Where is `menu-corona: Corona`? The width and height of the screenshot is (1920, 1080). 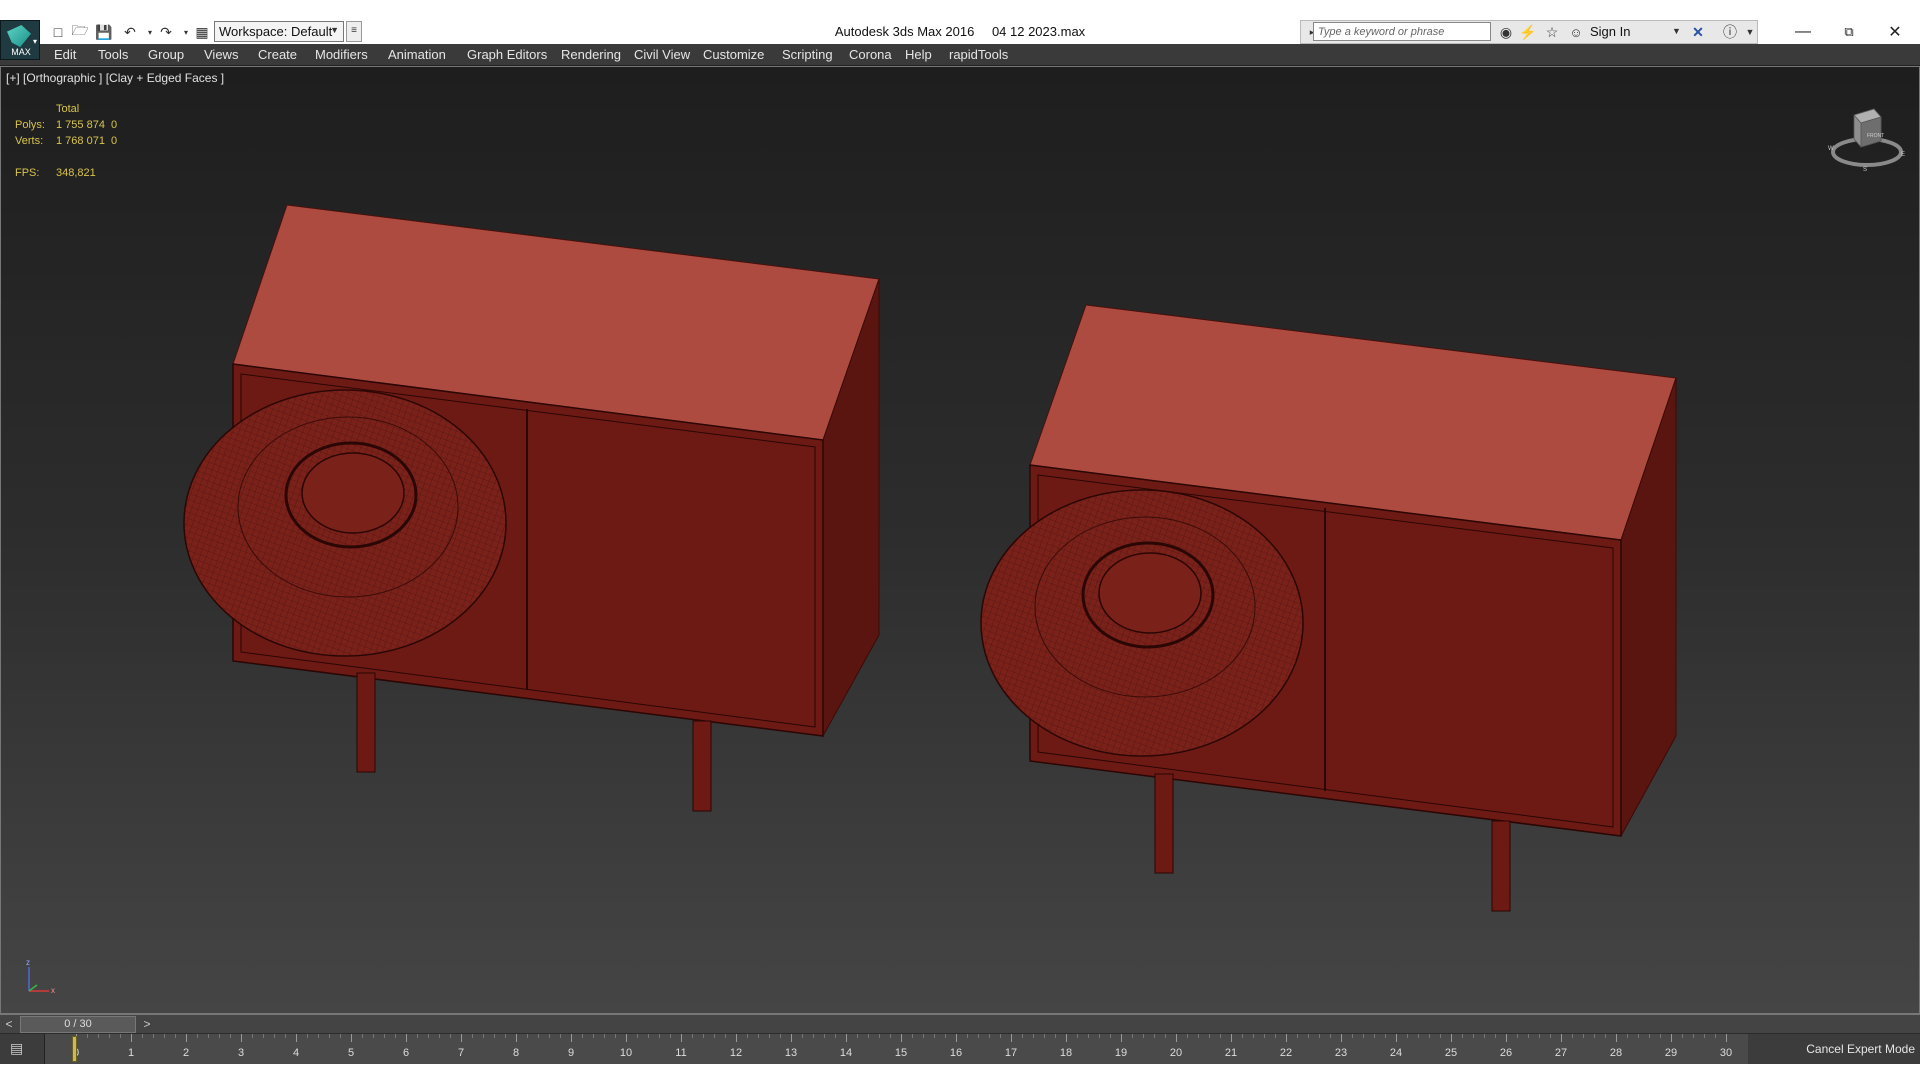
menu-corona: Corona is located at coordinates (870, 54).